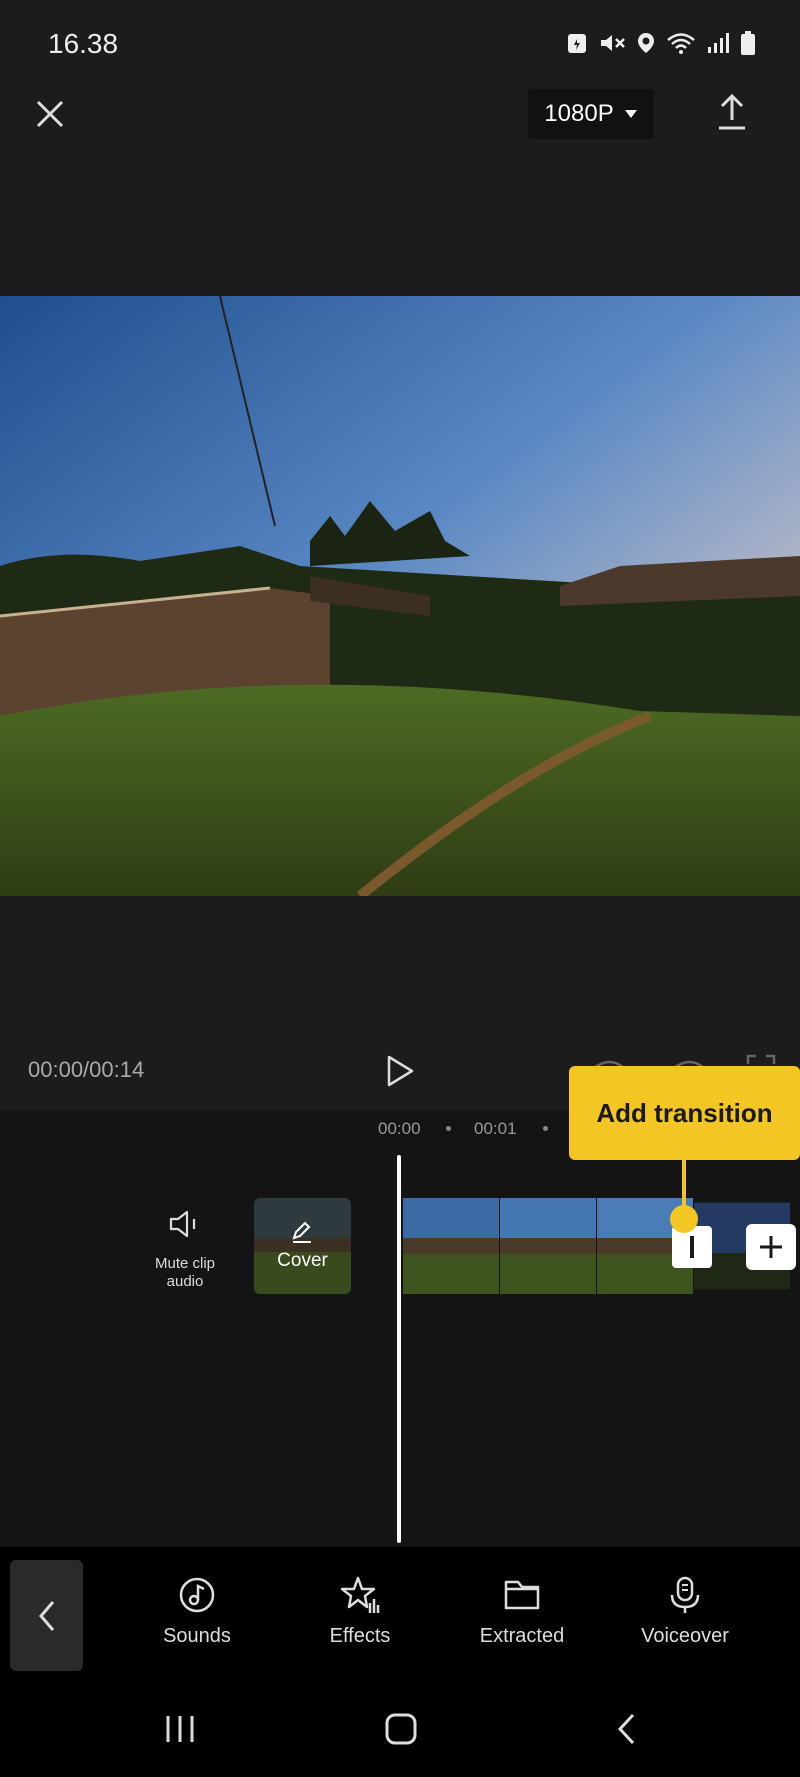 The width and height of the screenshot is (800, 1777). I want to click on cover-thumbnail, so click(302, 1246).